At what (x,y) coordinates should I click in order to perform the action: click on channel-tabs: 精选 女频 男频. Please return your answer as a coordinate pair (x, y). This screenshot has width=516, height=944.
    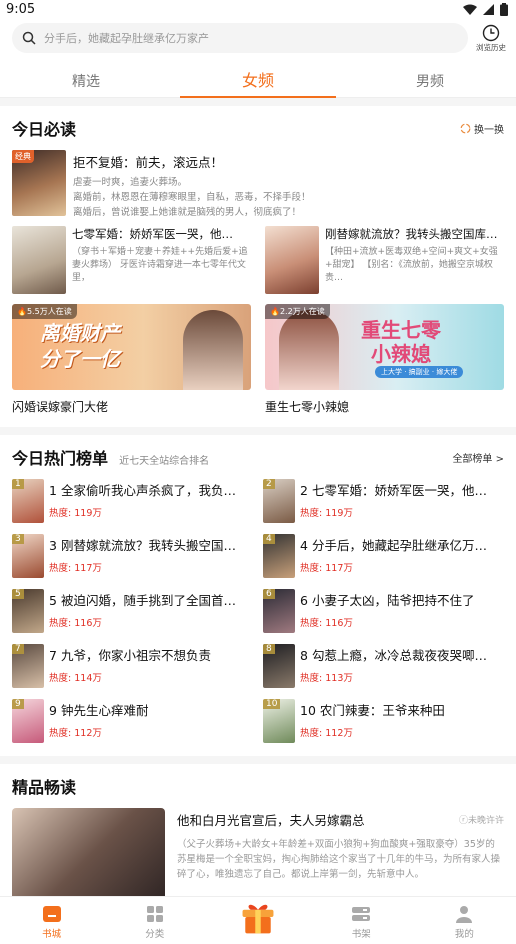
    Looking at the image, I should click on (258, 78).